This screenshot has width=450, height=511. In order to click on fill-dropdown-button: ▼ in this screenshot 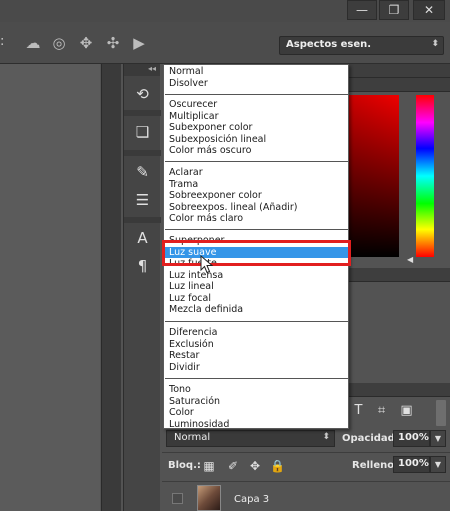, I will do `click(438, 464)`.